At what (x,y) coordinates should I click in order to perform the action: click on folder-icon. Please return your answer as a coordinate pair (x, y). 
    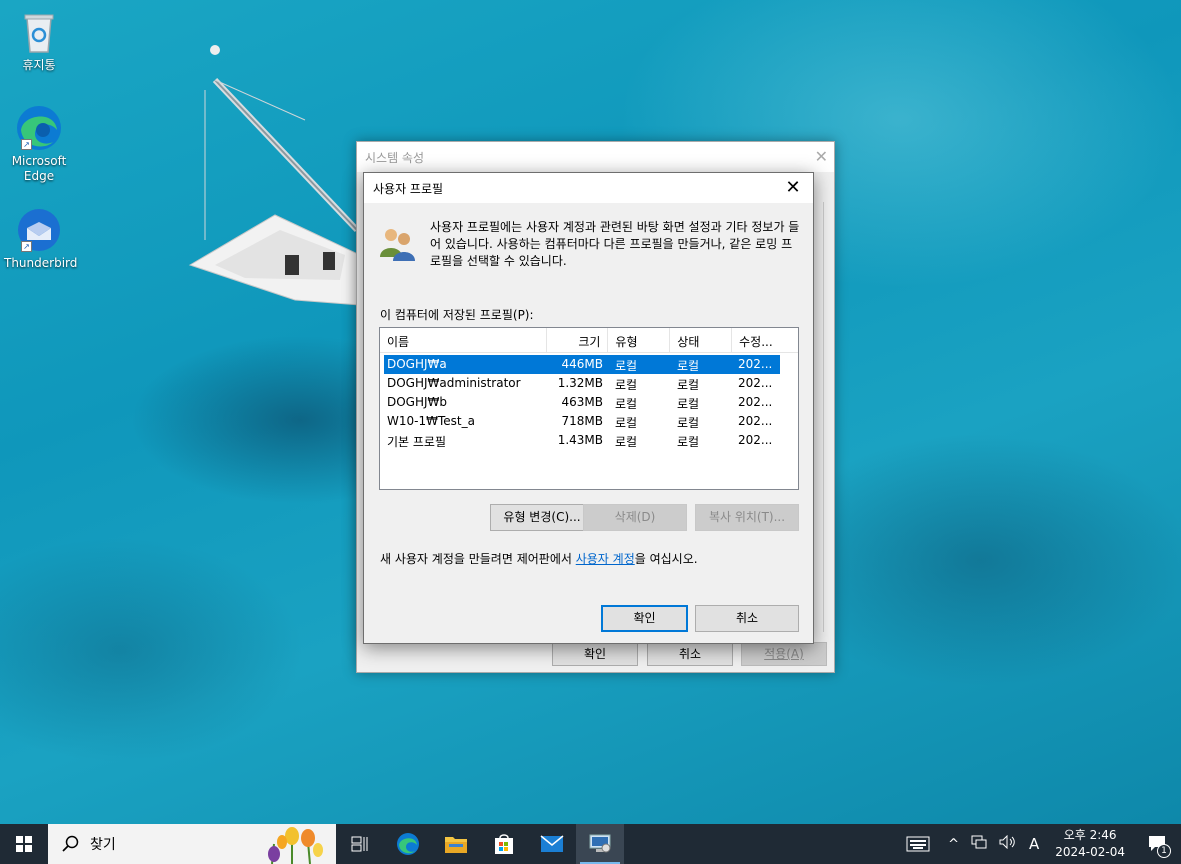
    Looking at the image, I should click on (456, 845).